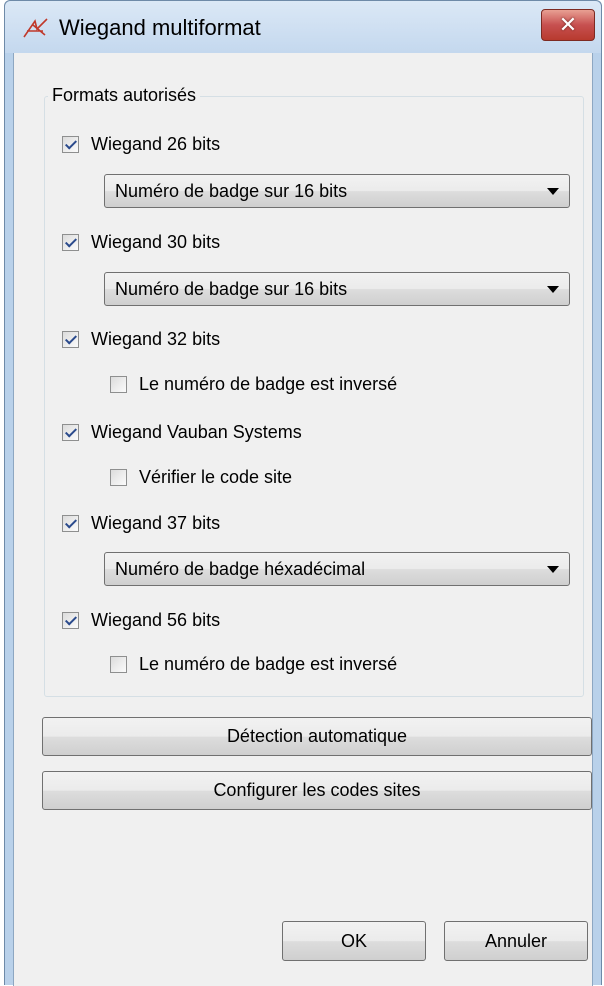 The image size is (604, 986). What do you see at coordinates (35, 28) in the screenshot?
I see `app-logo-icon` at bounding box center [35, 28].